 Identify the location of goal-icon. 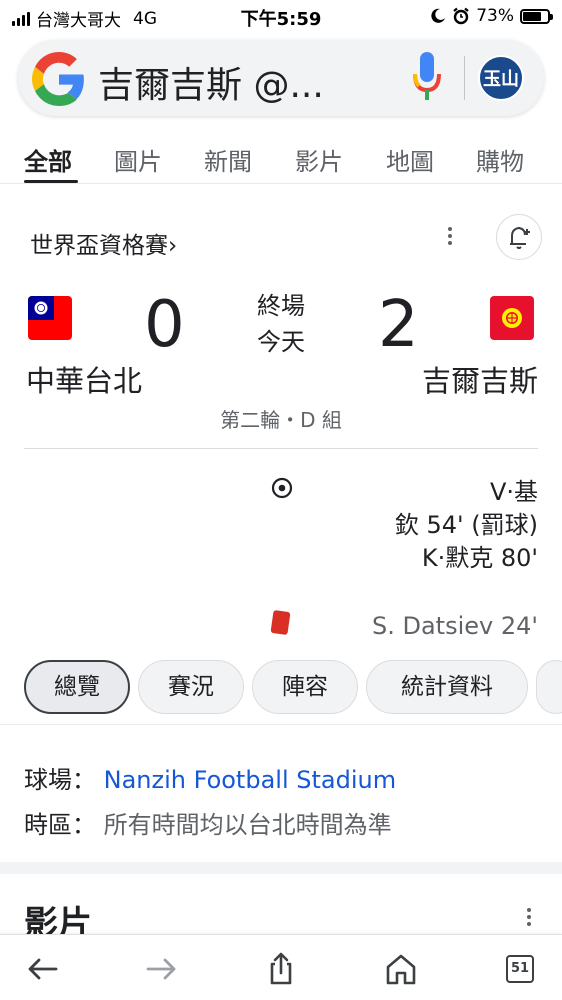
(282, 488).